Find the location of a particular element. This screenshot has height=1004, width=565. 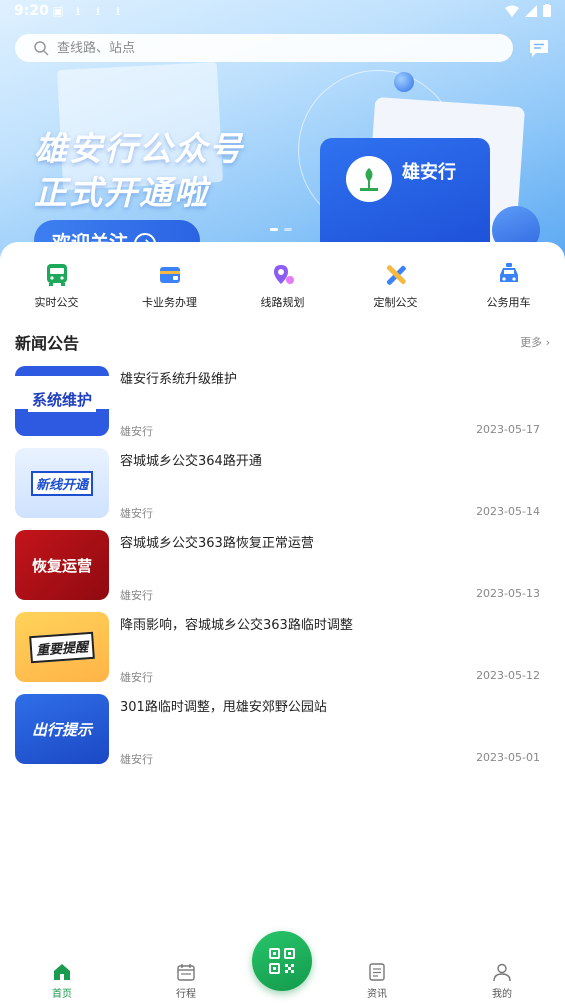

thumbnail-caption: 恢复运营 is located at coordinates (61, 565).